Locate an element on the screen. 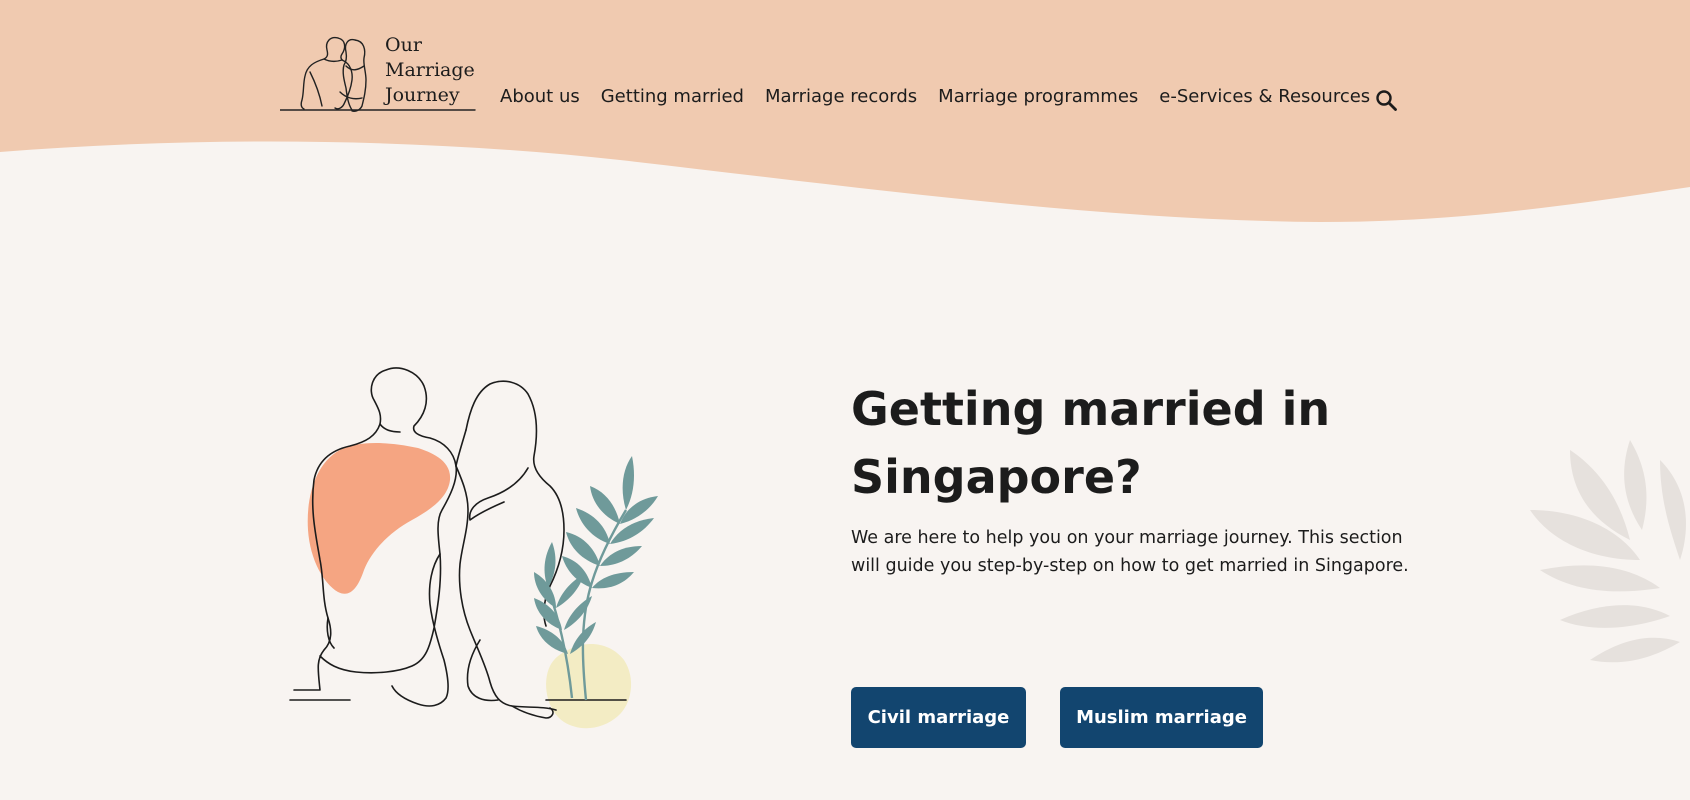 The height and width of the screenshot is (800, 1690). leaf-decoration-icon is located at coordinates (1608, 551).